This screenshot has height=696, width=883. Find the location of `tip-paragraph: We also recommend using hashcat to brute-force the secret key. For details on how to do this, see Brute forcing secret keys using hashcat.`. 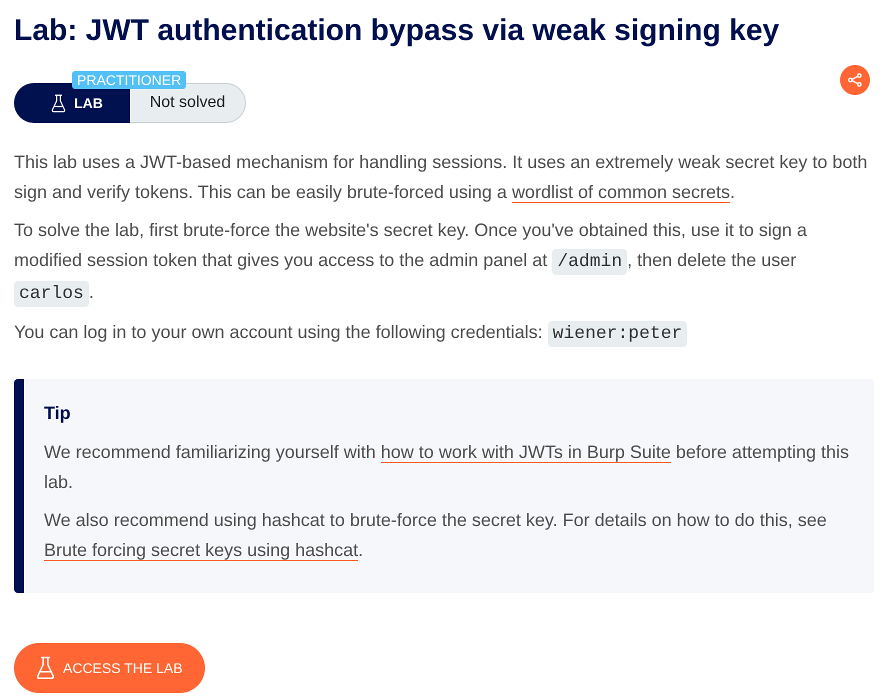

tip-paragraph: We also recommend using hashcat to brute-force the secret key. For details on how to do this, see Brute forcing secret keys using hashcat. is located at coordinates (436, 536).